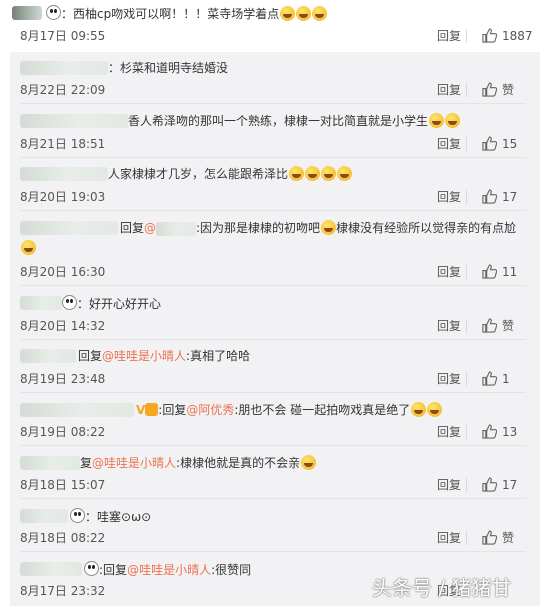  I want to click on comment-text: ：杉菜和道明寺结婚没, so click(168, 68).